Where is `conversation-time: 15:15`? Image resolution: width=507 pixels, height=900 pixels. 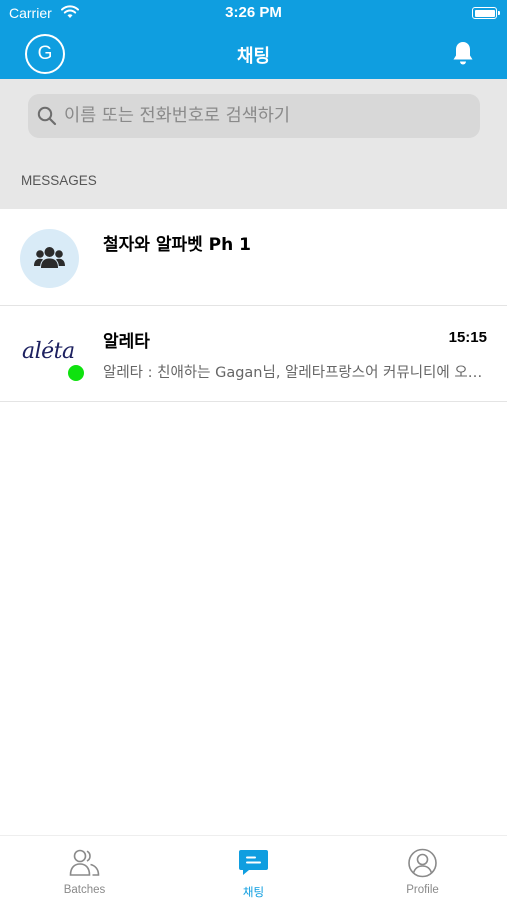 conversation-time: 15:15 is located at coordinates (467, 337).